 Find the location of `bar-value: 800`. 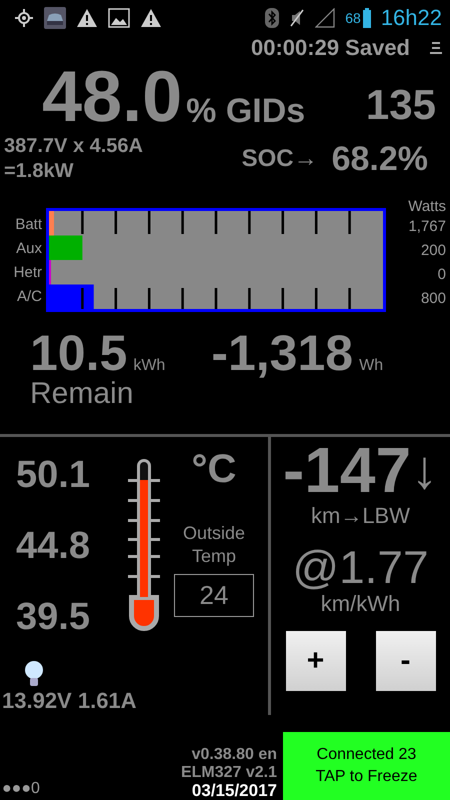

bar-value: 800 is located at coordinates (433, 299).